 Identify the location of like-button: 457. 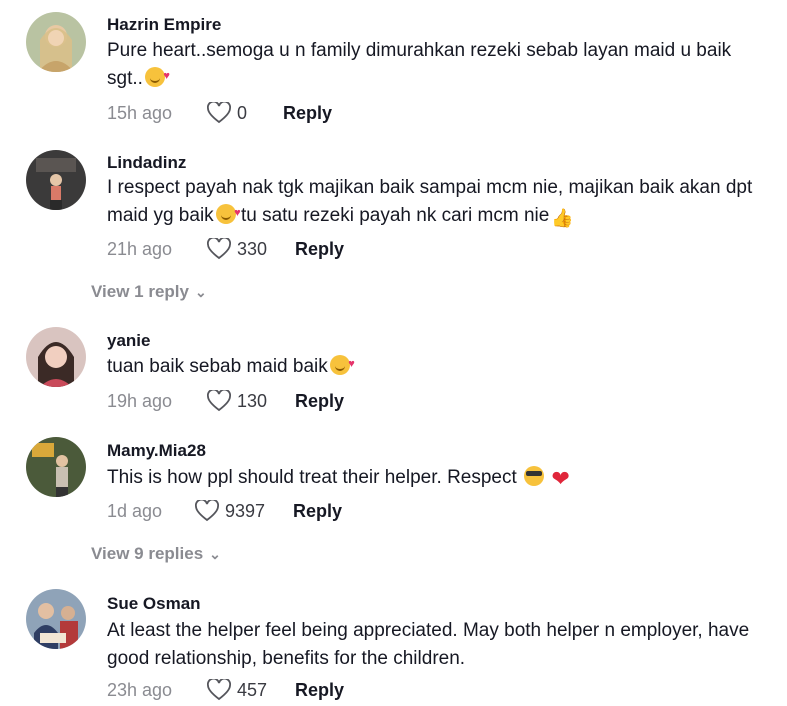
(237, 690).